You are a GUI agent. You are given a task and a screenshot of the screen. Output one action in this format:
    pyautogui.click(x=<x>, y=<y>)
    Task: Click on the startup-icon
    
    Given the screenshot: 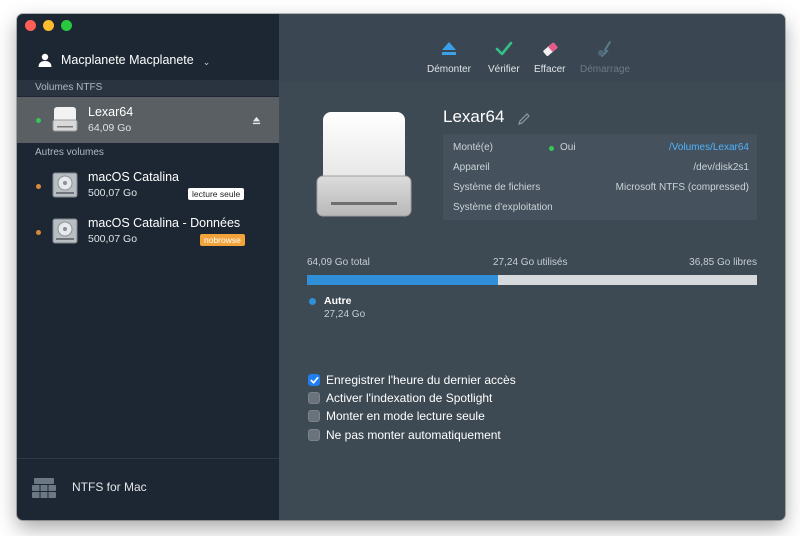 What is the action you would take?
    pyautogui.click(x=605, y=49)
    